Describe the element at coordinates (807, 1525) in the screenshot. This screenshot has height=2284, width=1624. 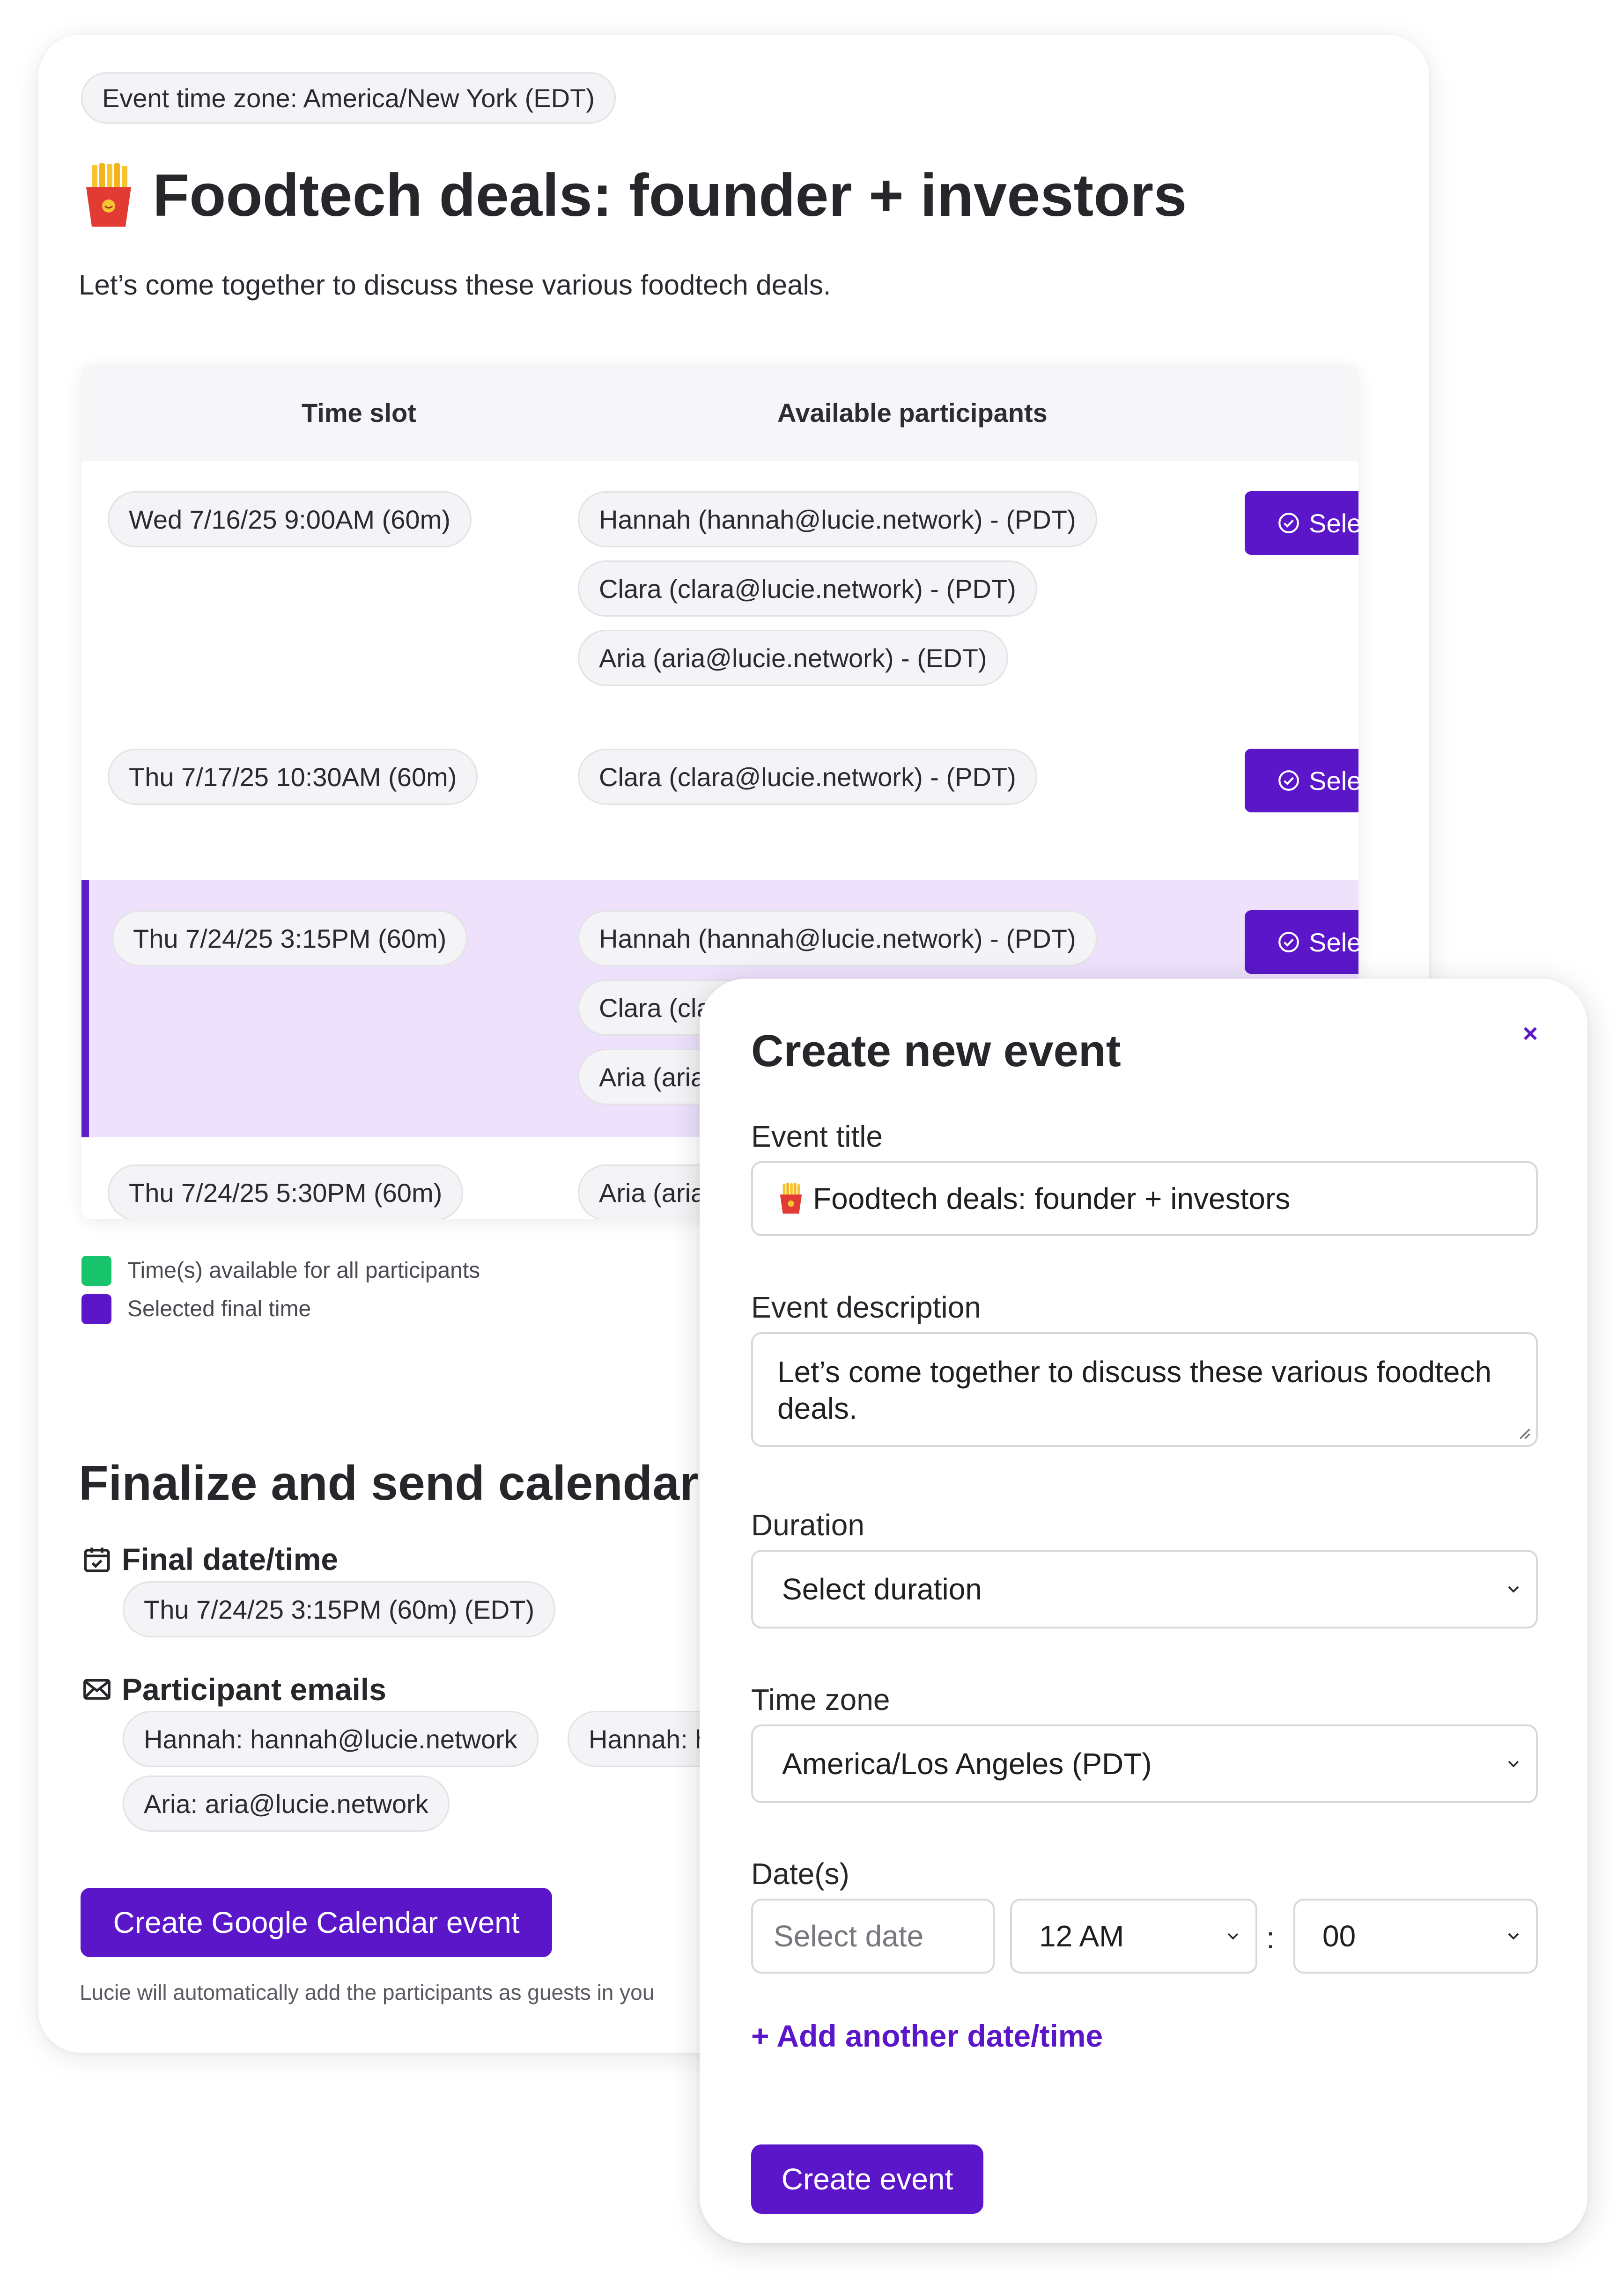
I see `duration-label: Duration` at that location.